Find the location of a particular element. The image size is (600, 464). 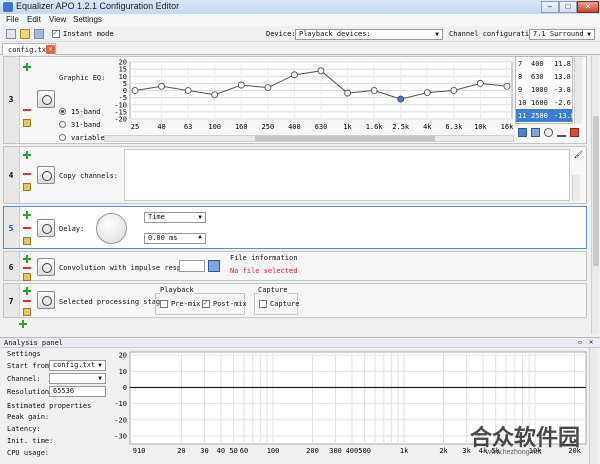

filter-number: 6 is located at coordinates (11, 267).